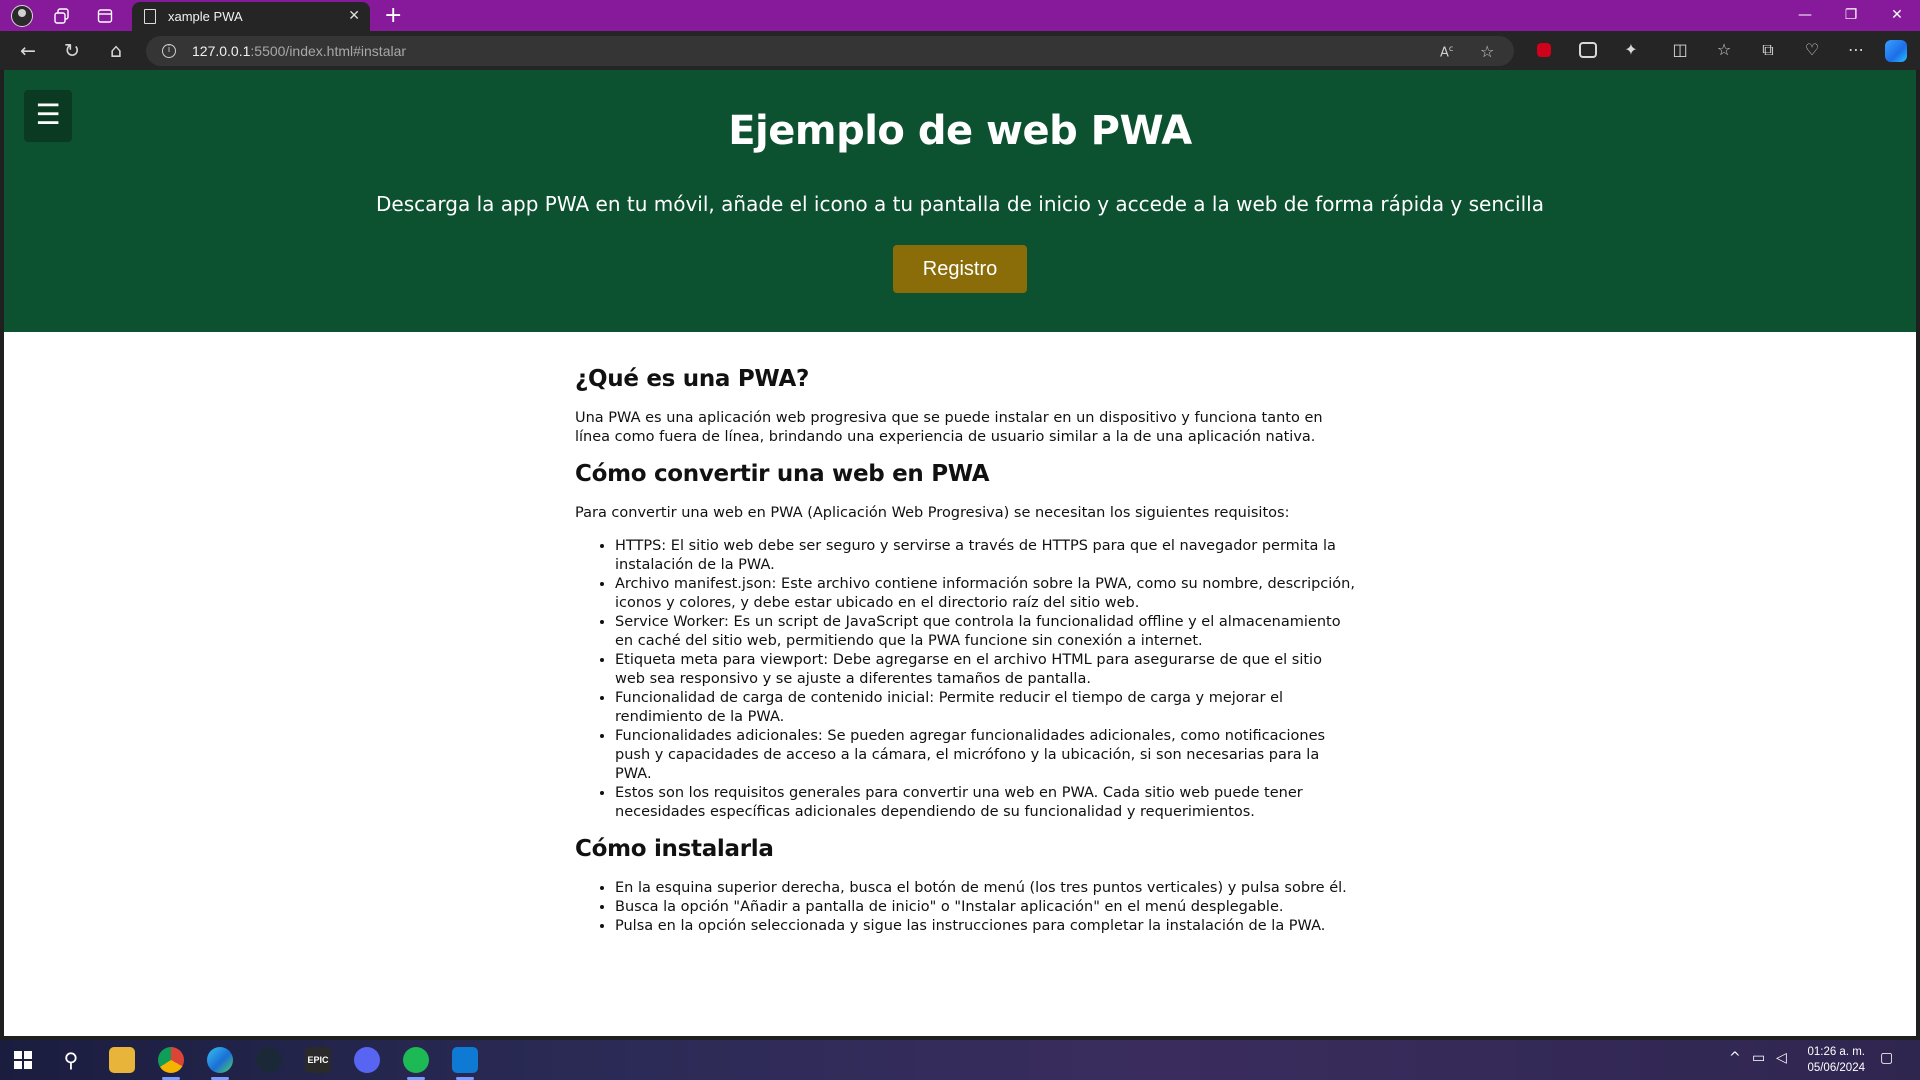 Image resolution: width=1920 pixels, height=1080 pixels. Describe the element at coordinates (1897, 15) in the screenshot. I see `close-window-button: ✕` at that location.